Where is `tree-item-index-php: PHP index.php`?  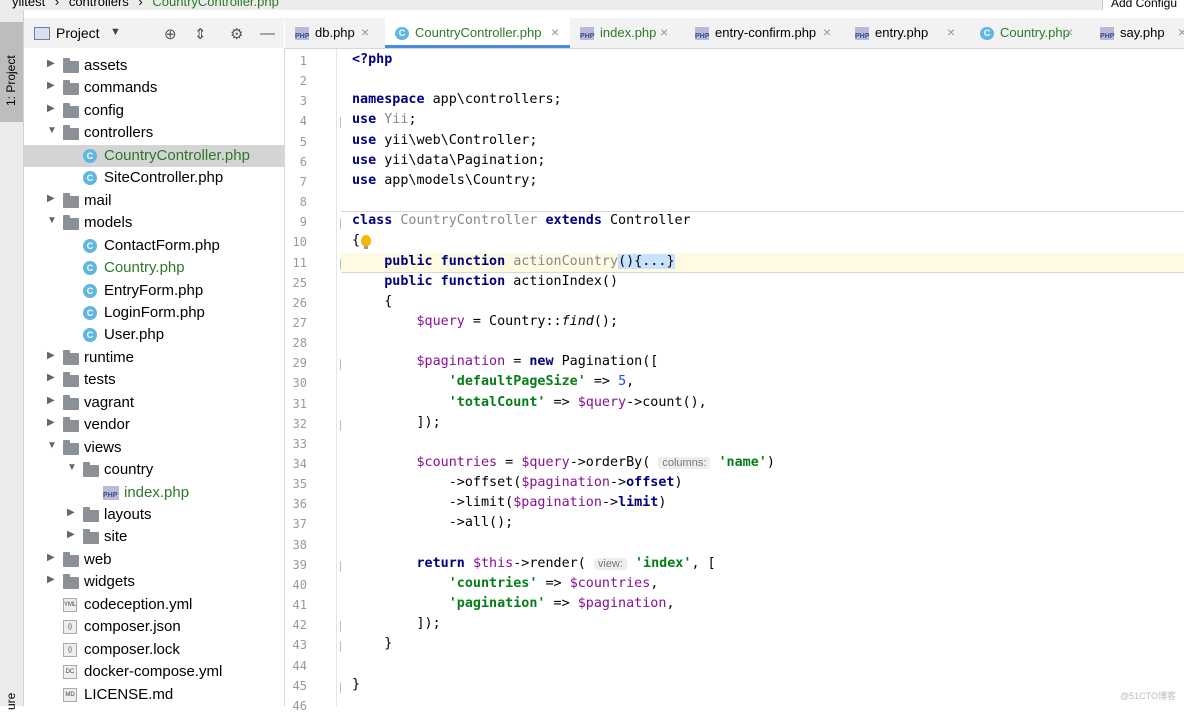 tree-item-index-php: PHP index.php is located at coordinates (154, 493).